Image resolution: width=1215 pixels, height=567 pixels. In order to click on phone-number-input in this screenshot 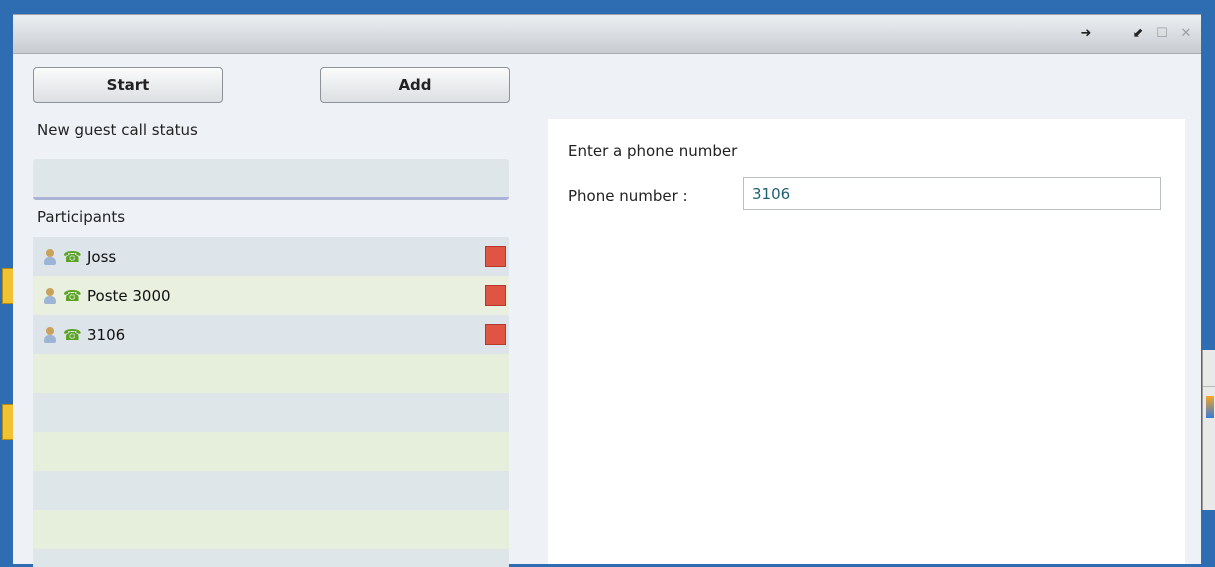, I will do `click(952, 193)`.